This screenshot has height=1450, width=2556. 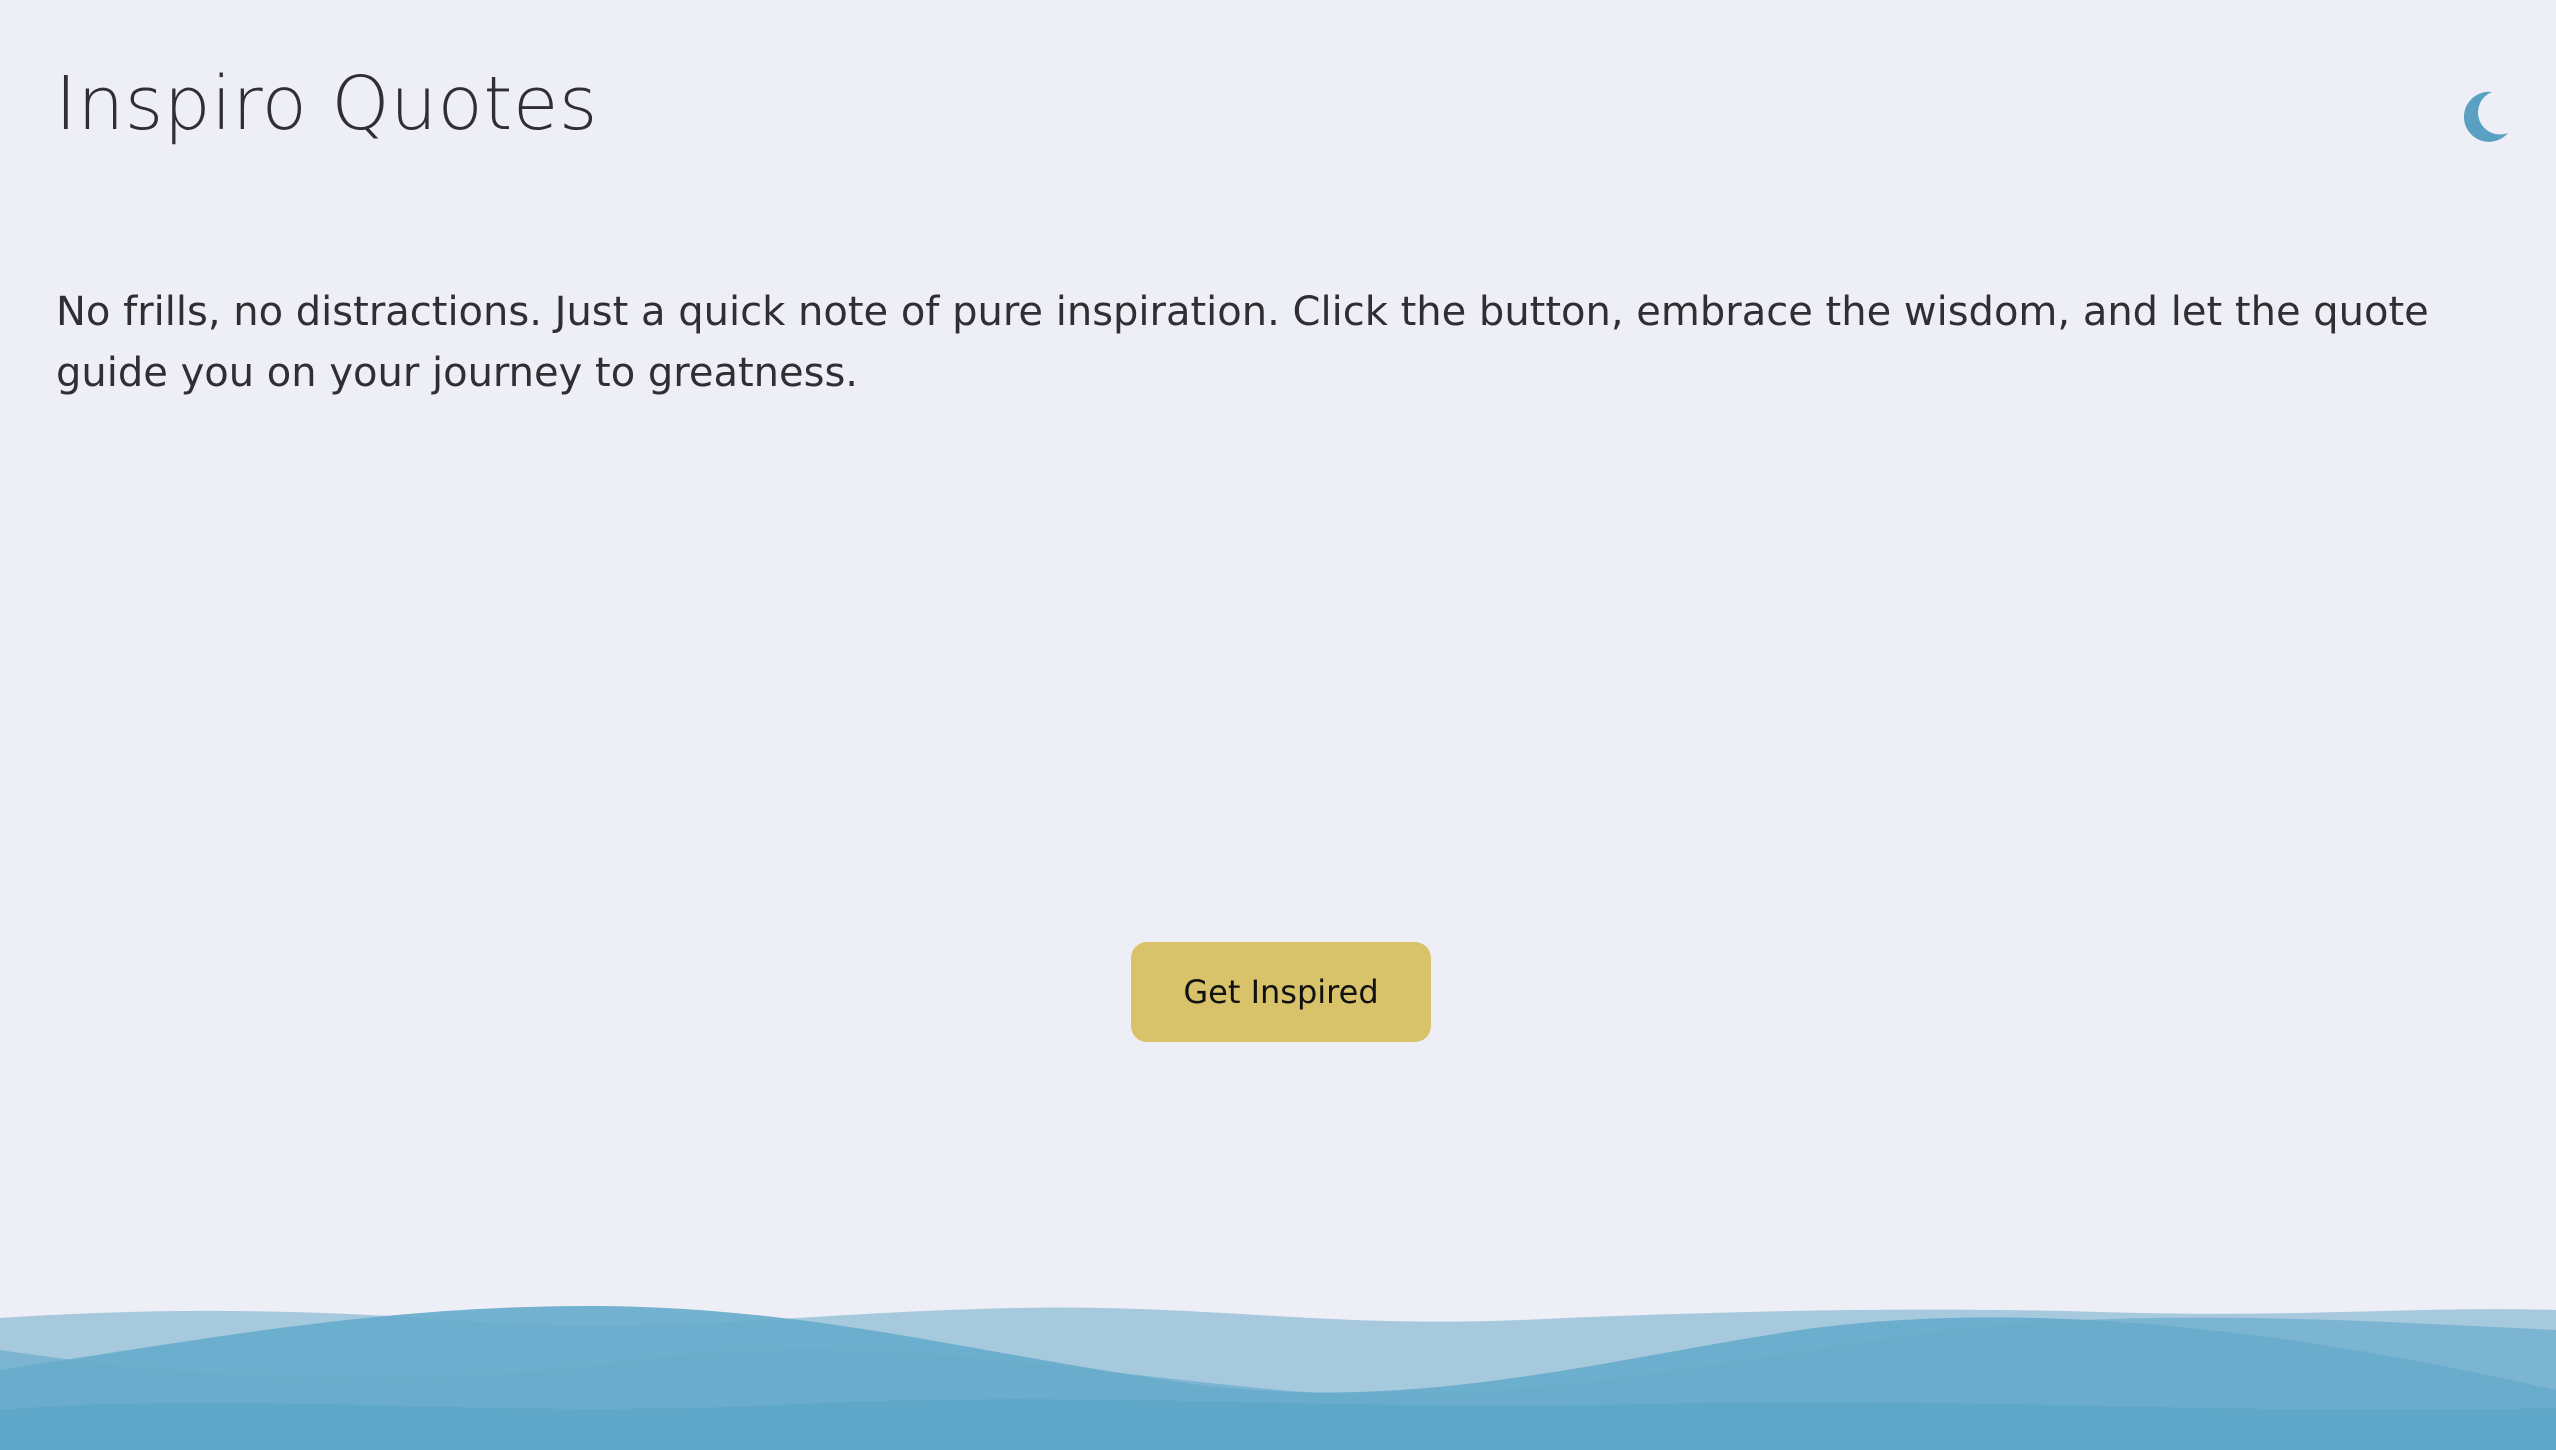 I want to click on decorative-waves, so click(x=1278, y=1377).